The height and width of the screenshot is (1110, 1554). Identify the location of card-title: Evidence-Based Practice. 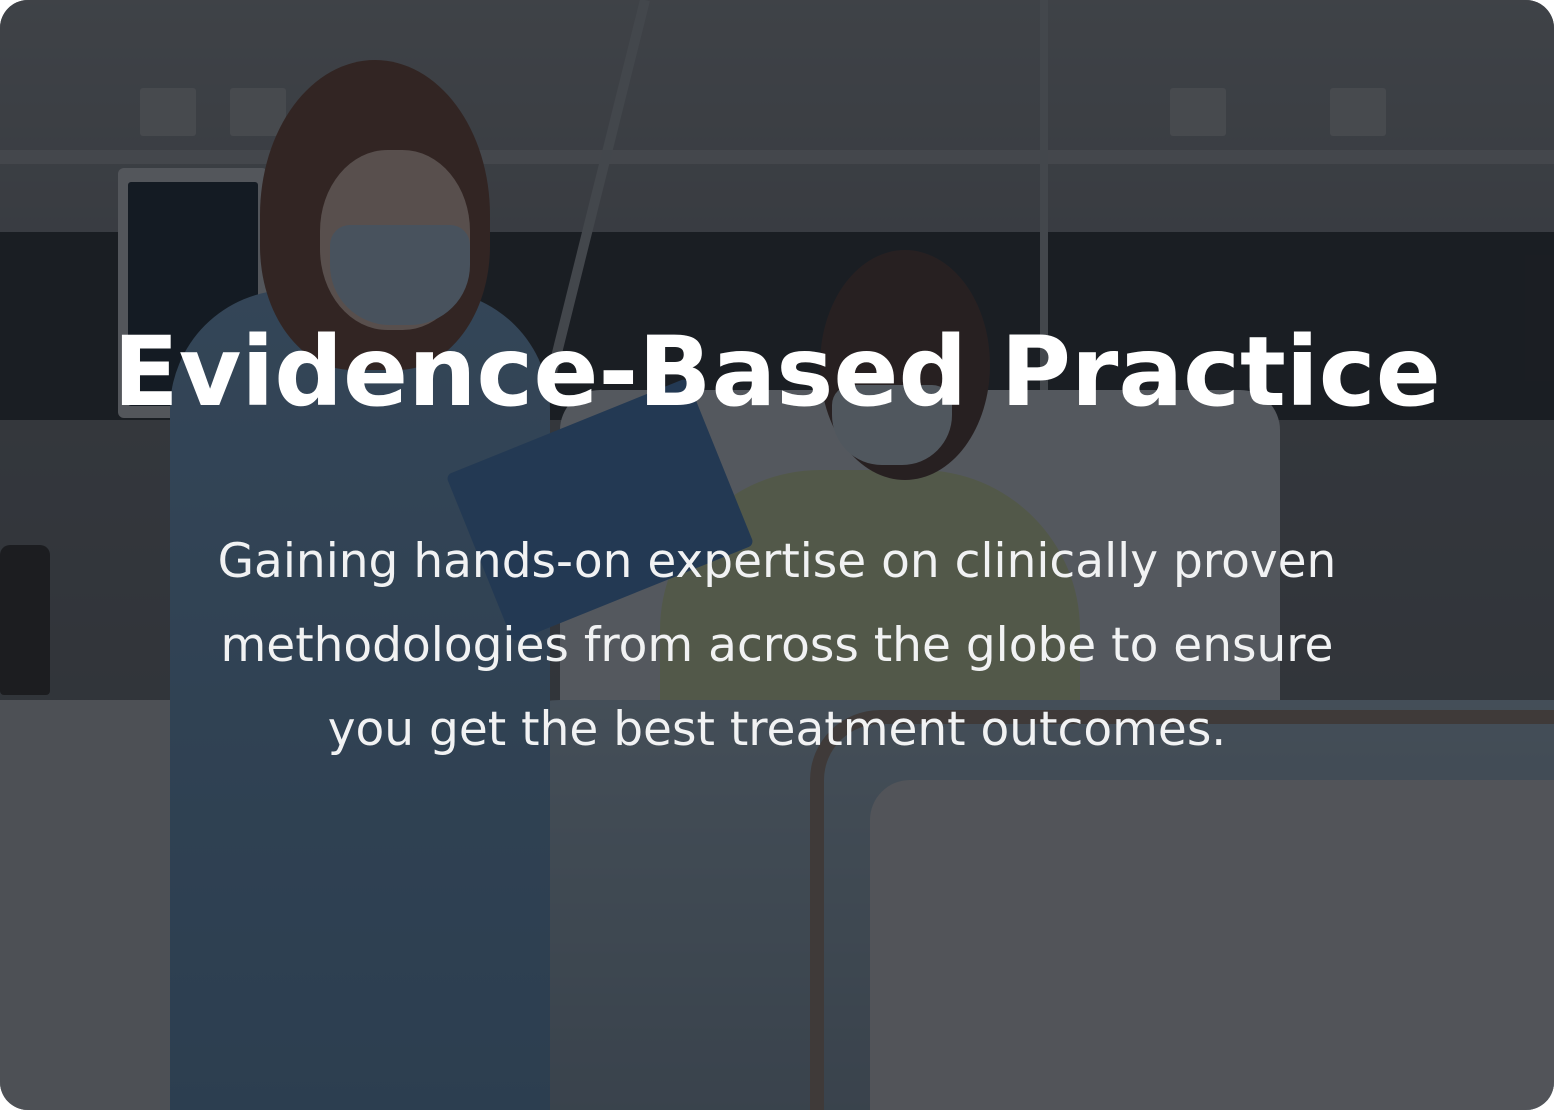
(777, 372).